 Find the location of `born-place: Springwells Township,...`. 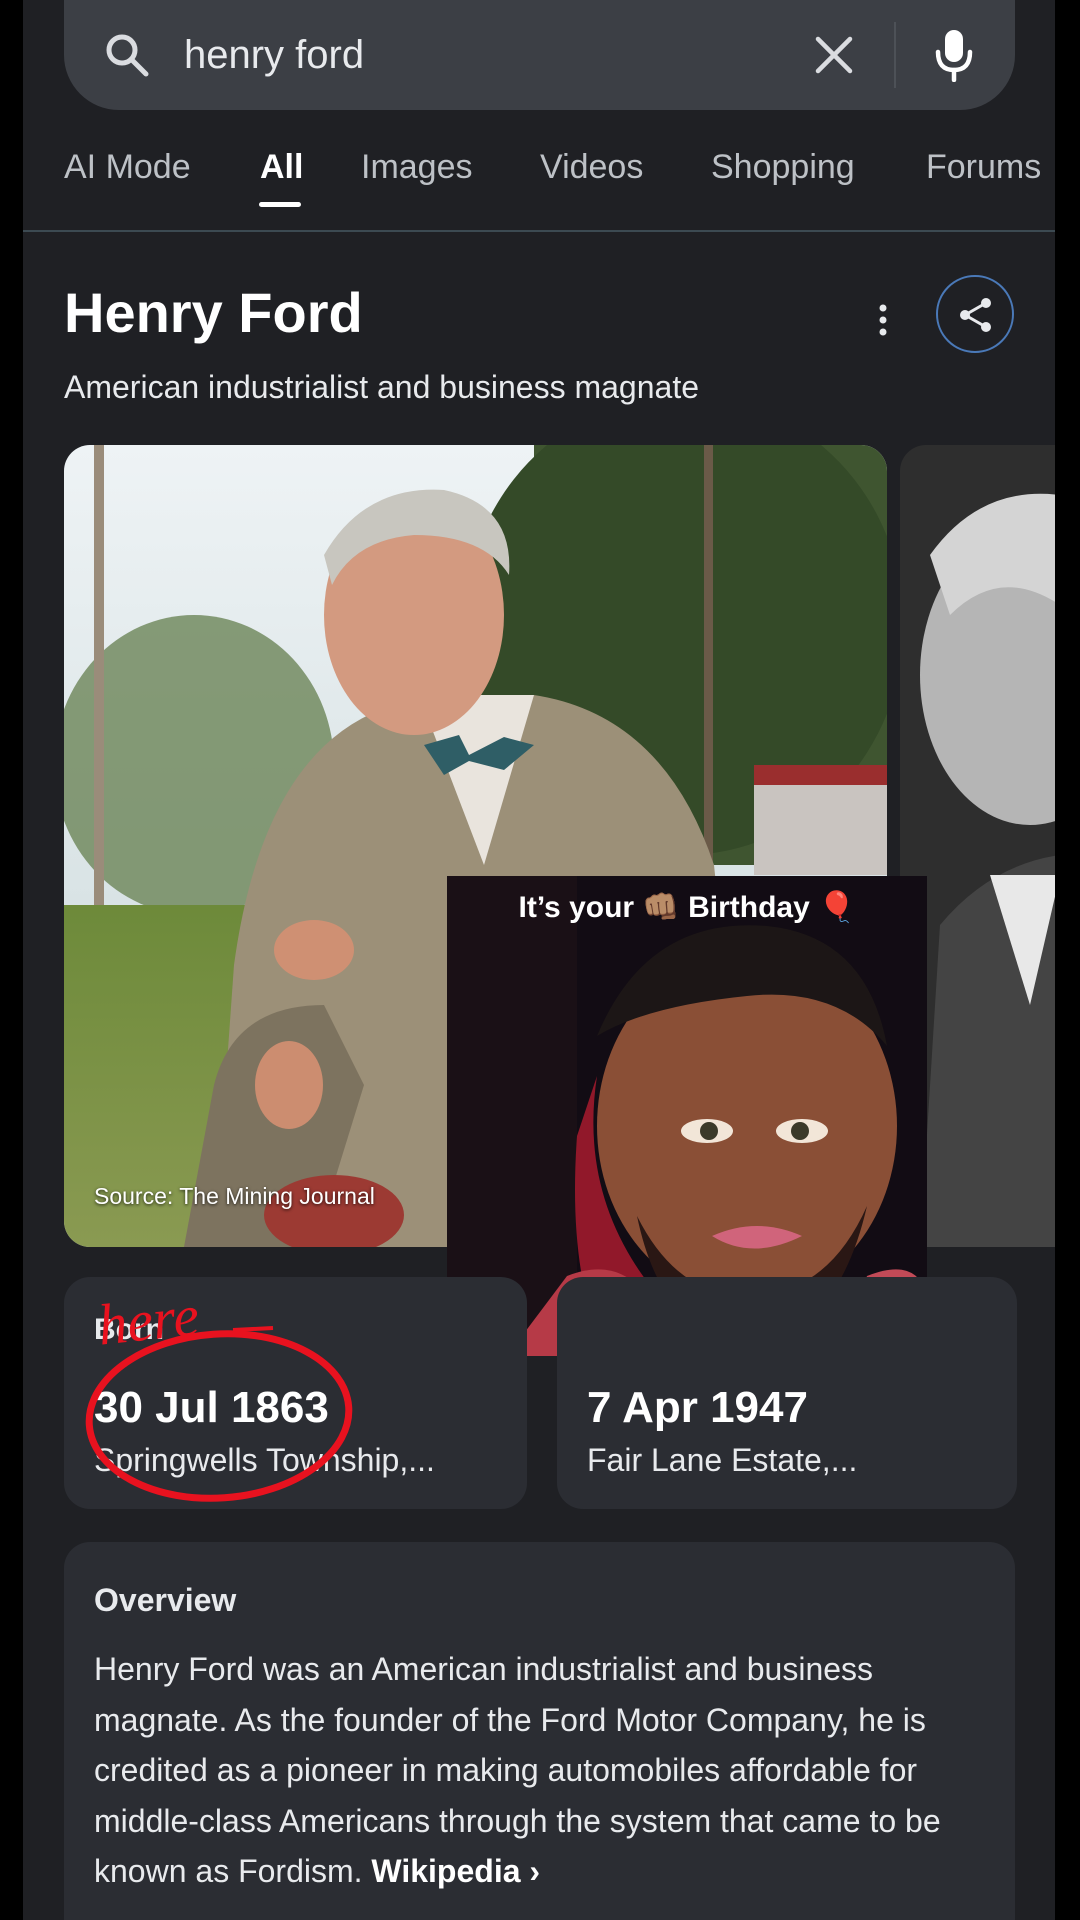

born-place: Springwells Township,... is located at coordinates (264, 1460).